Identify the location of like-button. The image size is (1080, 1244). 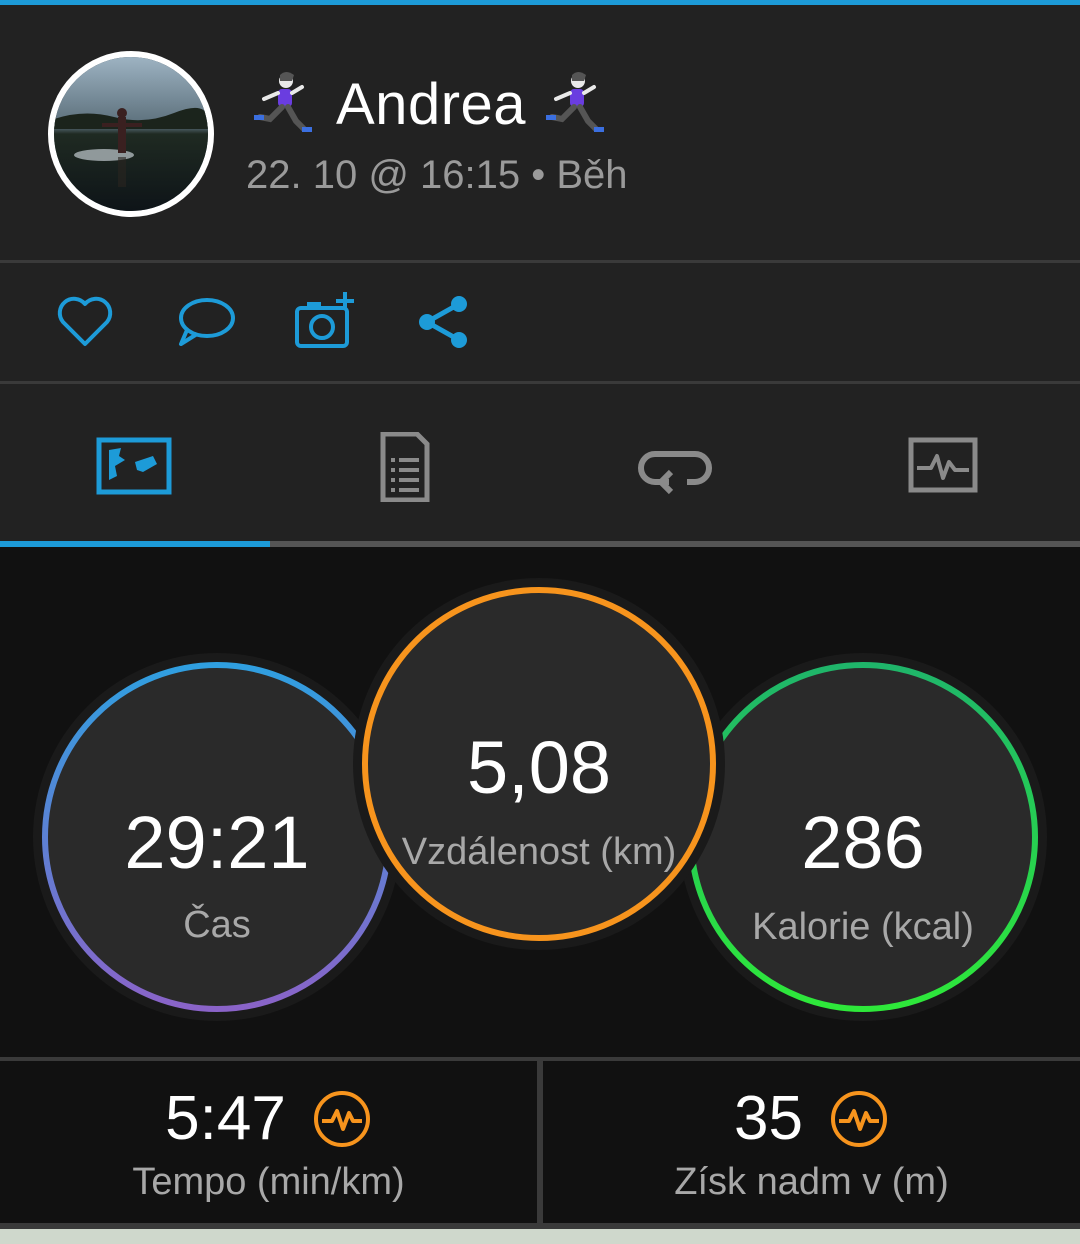
(85, 322).